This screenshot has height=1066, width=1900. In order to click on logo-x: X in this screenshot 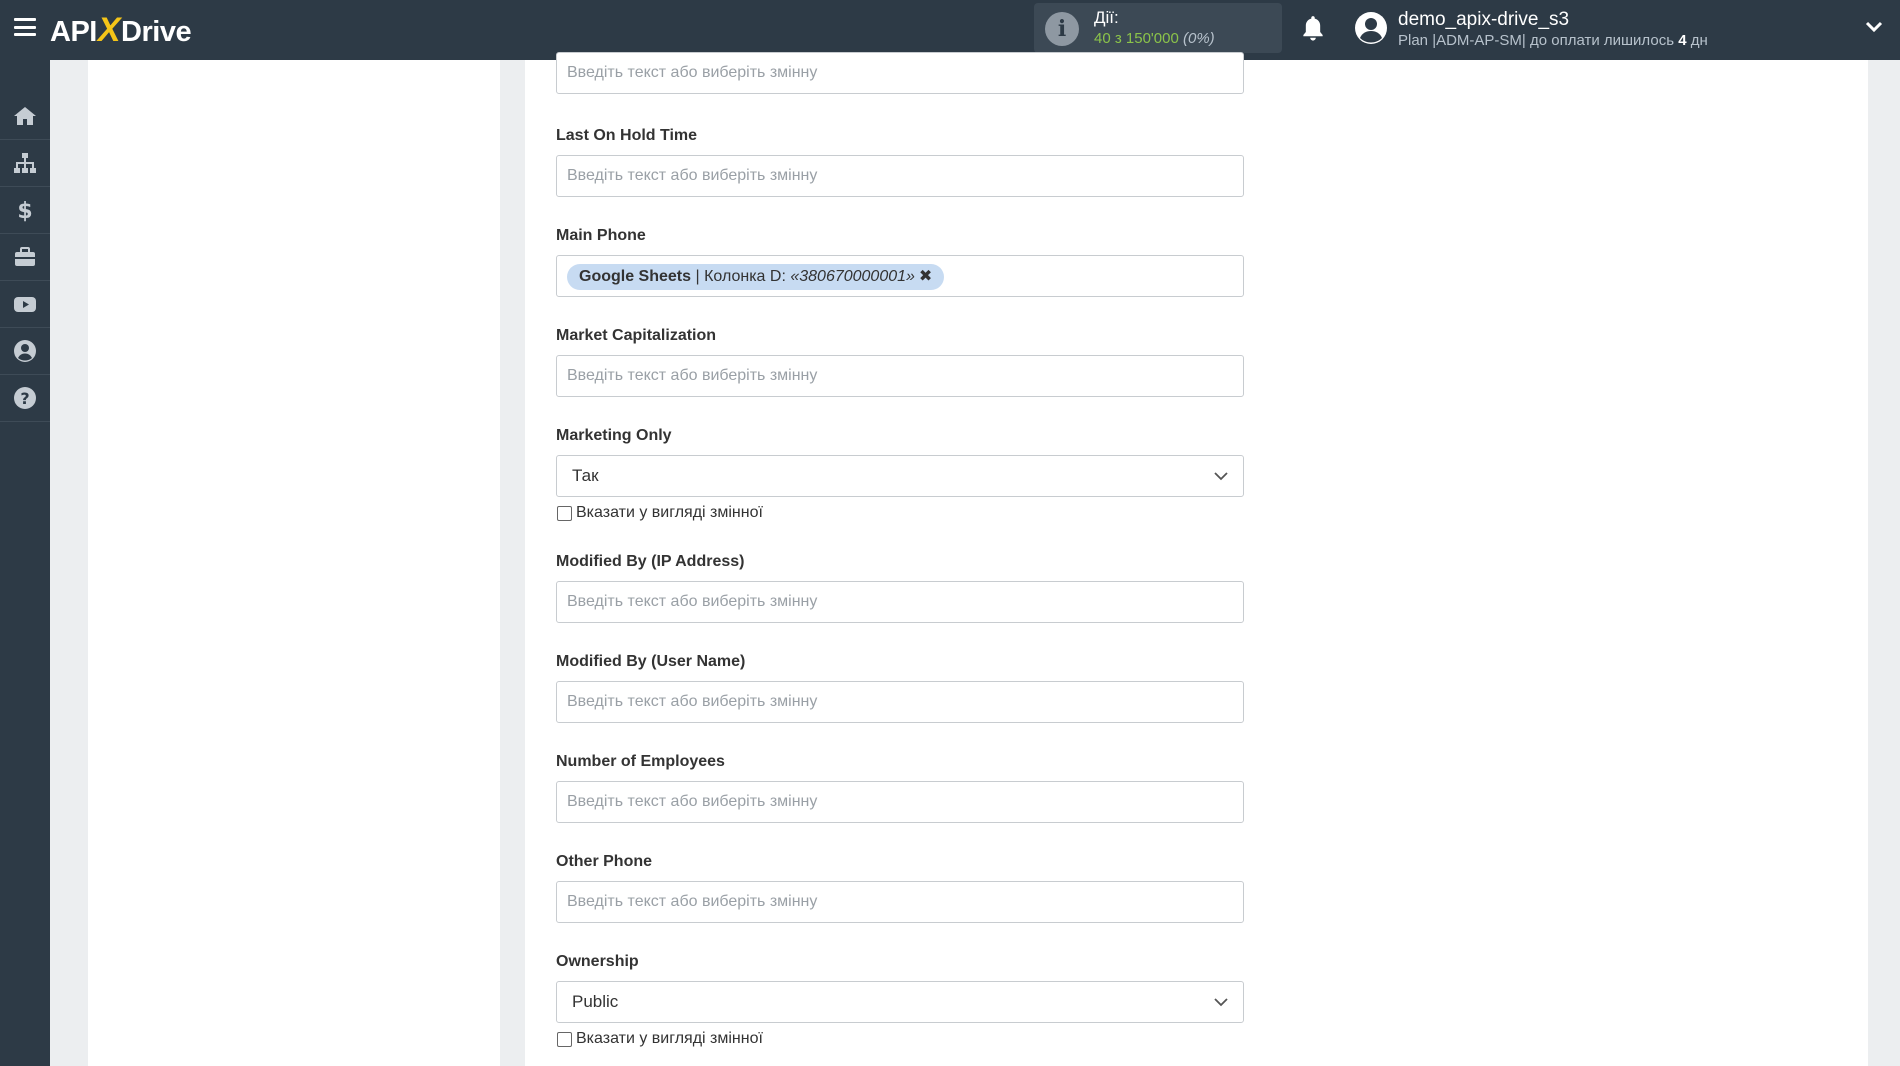, I will do `click(109, 30)`.